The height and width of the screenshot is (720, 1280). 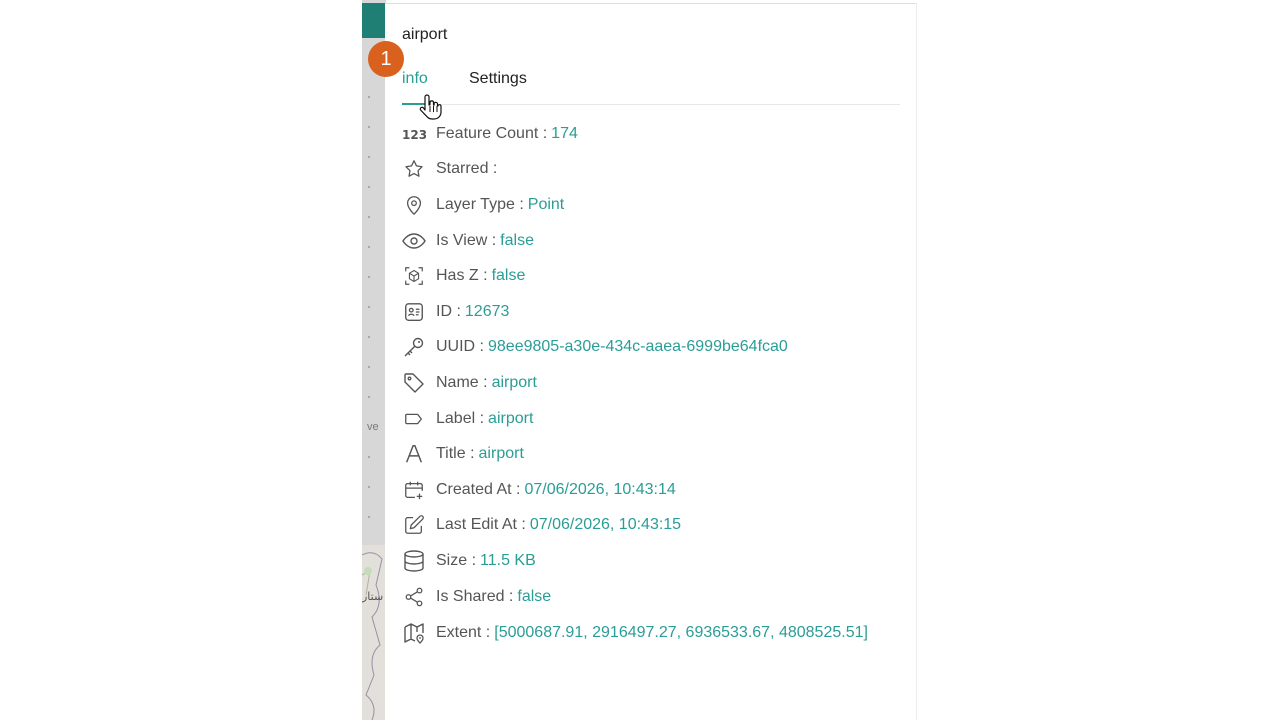 I want to click on calendar-plus-icon, so click(x=414, y=490).